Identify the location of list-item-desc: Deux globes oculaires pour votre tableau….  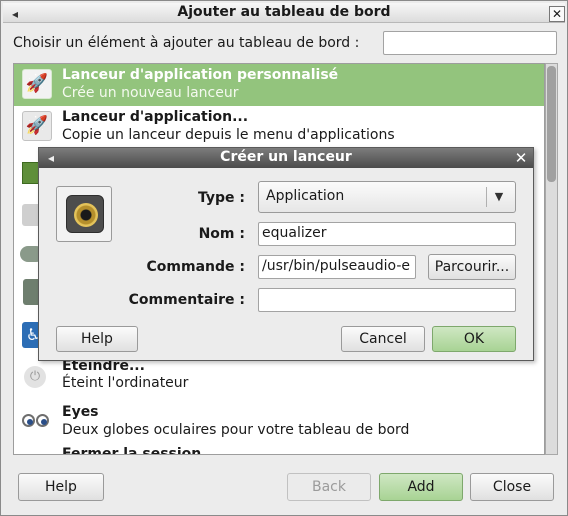
(236, 430).